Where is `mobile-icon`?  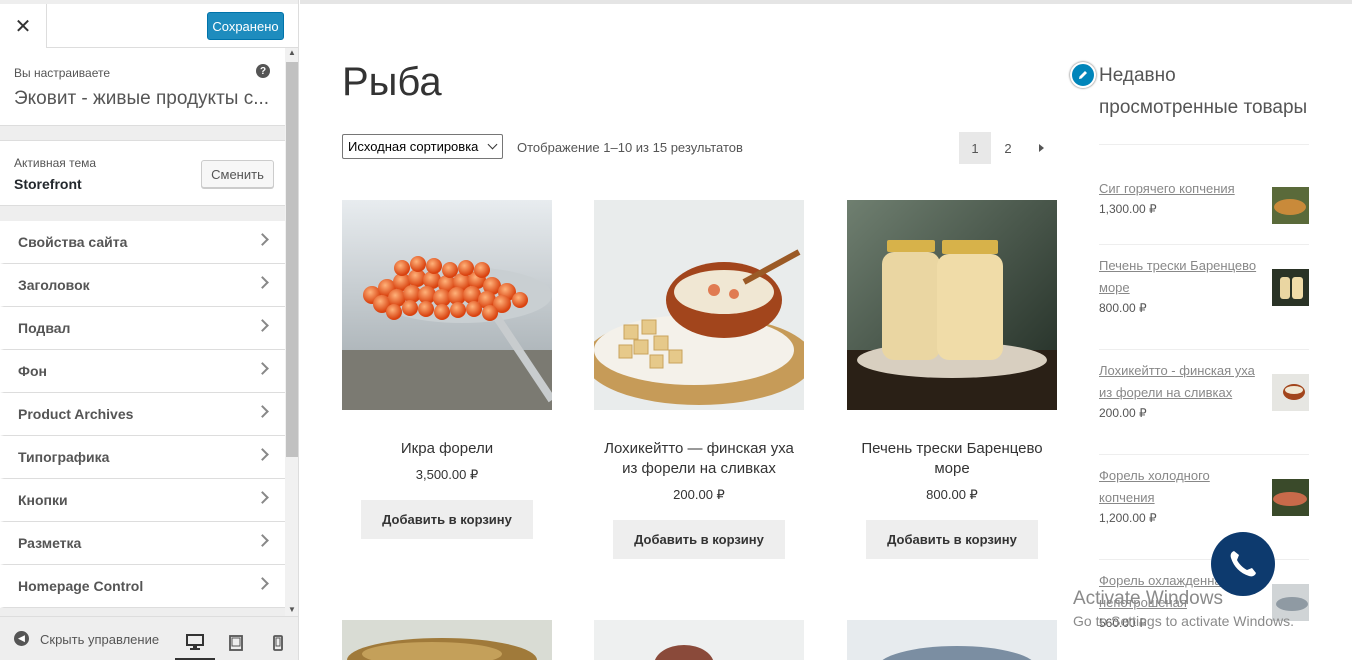
mobile-icon is located at coordinates (278, 642).